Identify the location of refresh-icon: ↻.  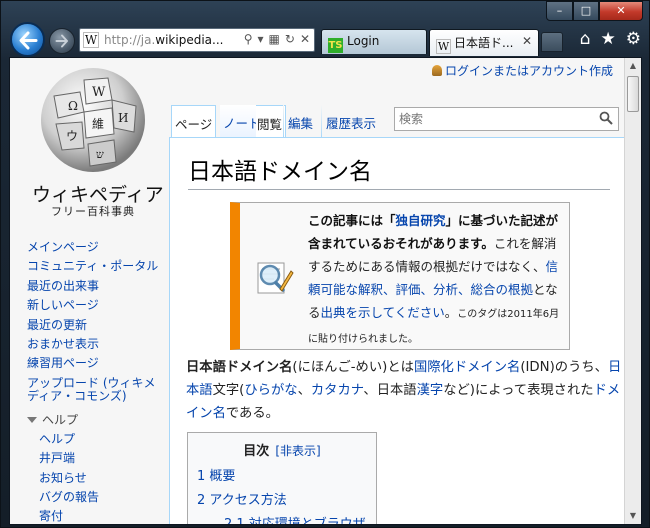
(290, 39).